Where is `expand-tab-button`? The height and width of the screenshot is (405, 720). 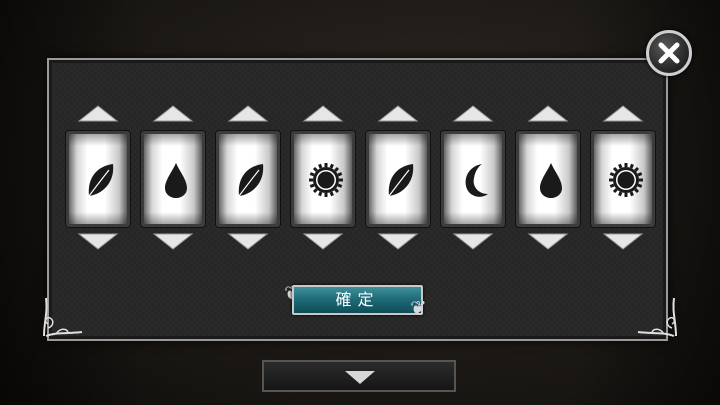
expand-tab-button is located at coordinates (359, 376).